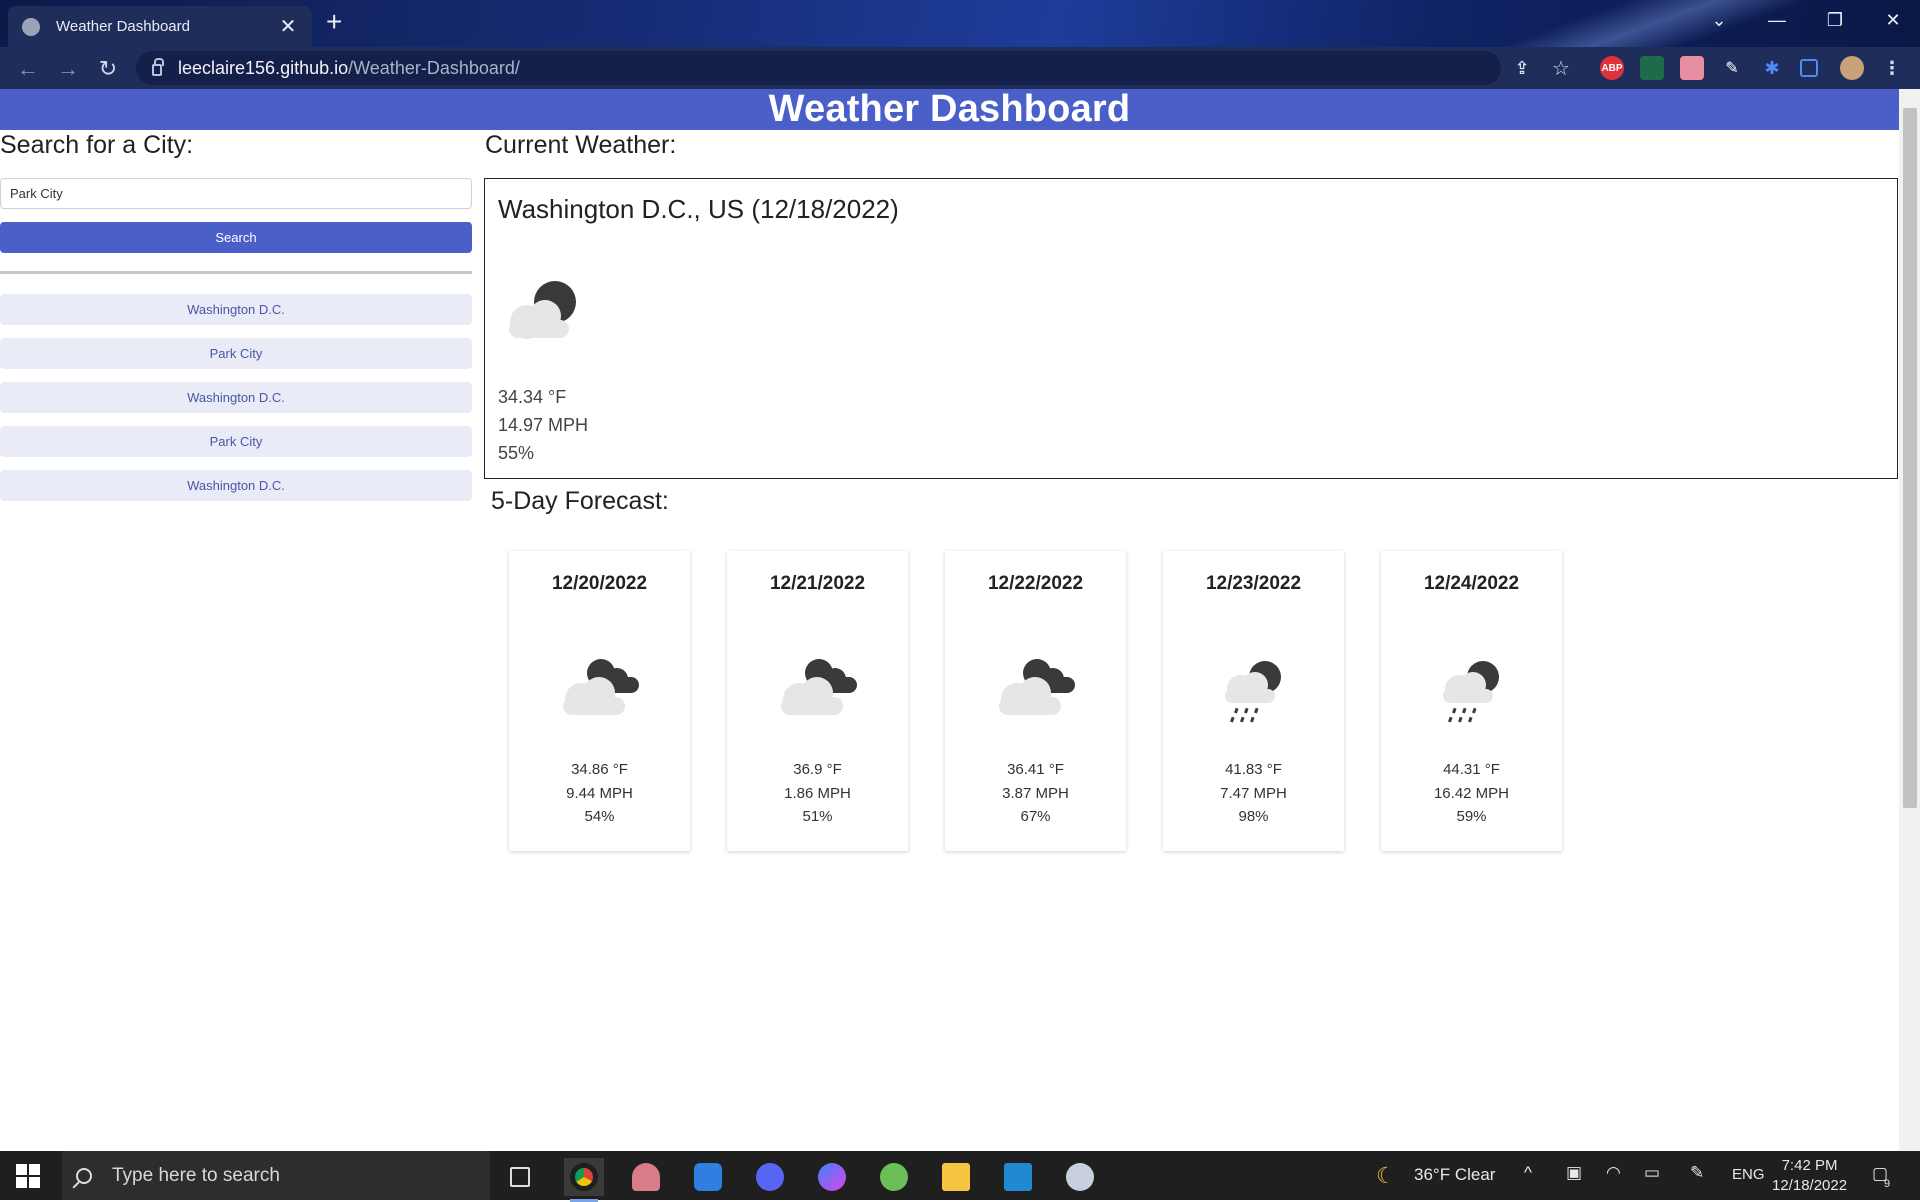  I want to click on url-path: /Weather-Dashboard/, so click(434, 67).